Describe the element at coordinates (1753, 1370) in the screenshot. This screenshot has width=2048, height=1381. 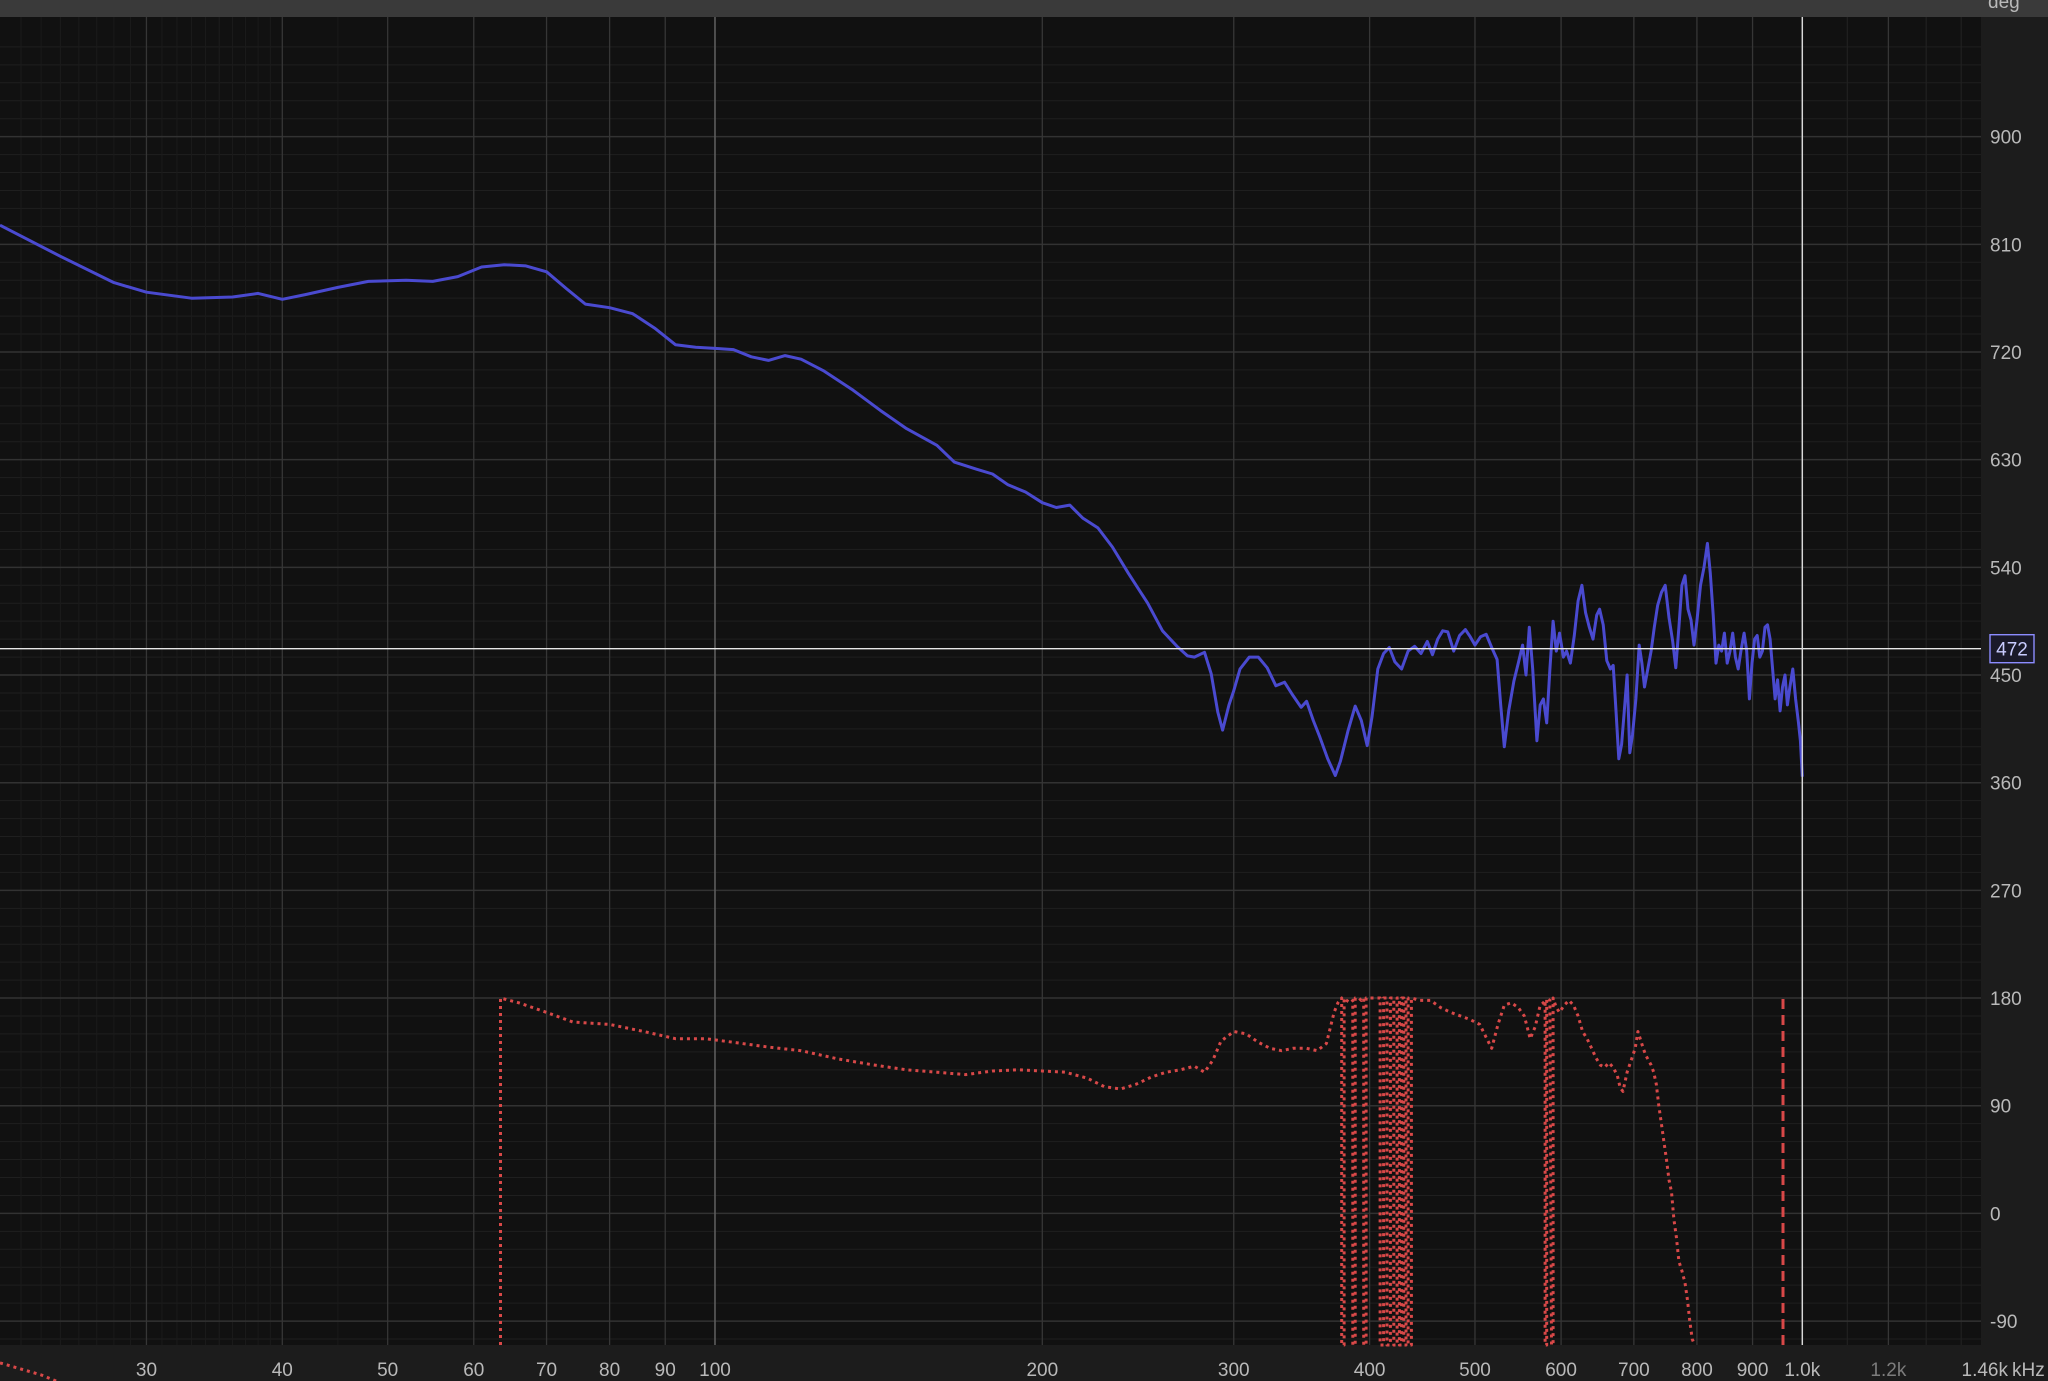
I see `x-tick-label: 900` at that location.